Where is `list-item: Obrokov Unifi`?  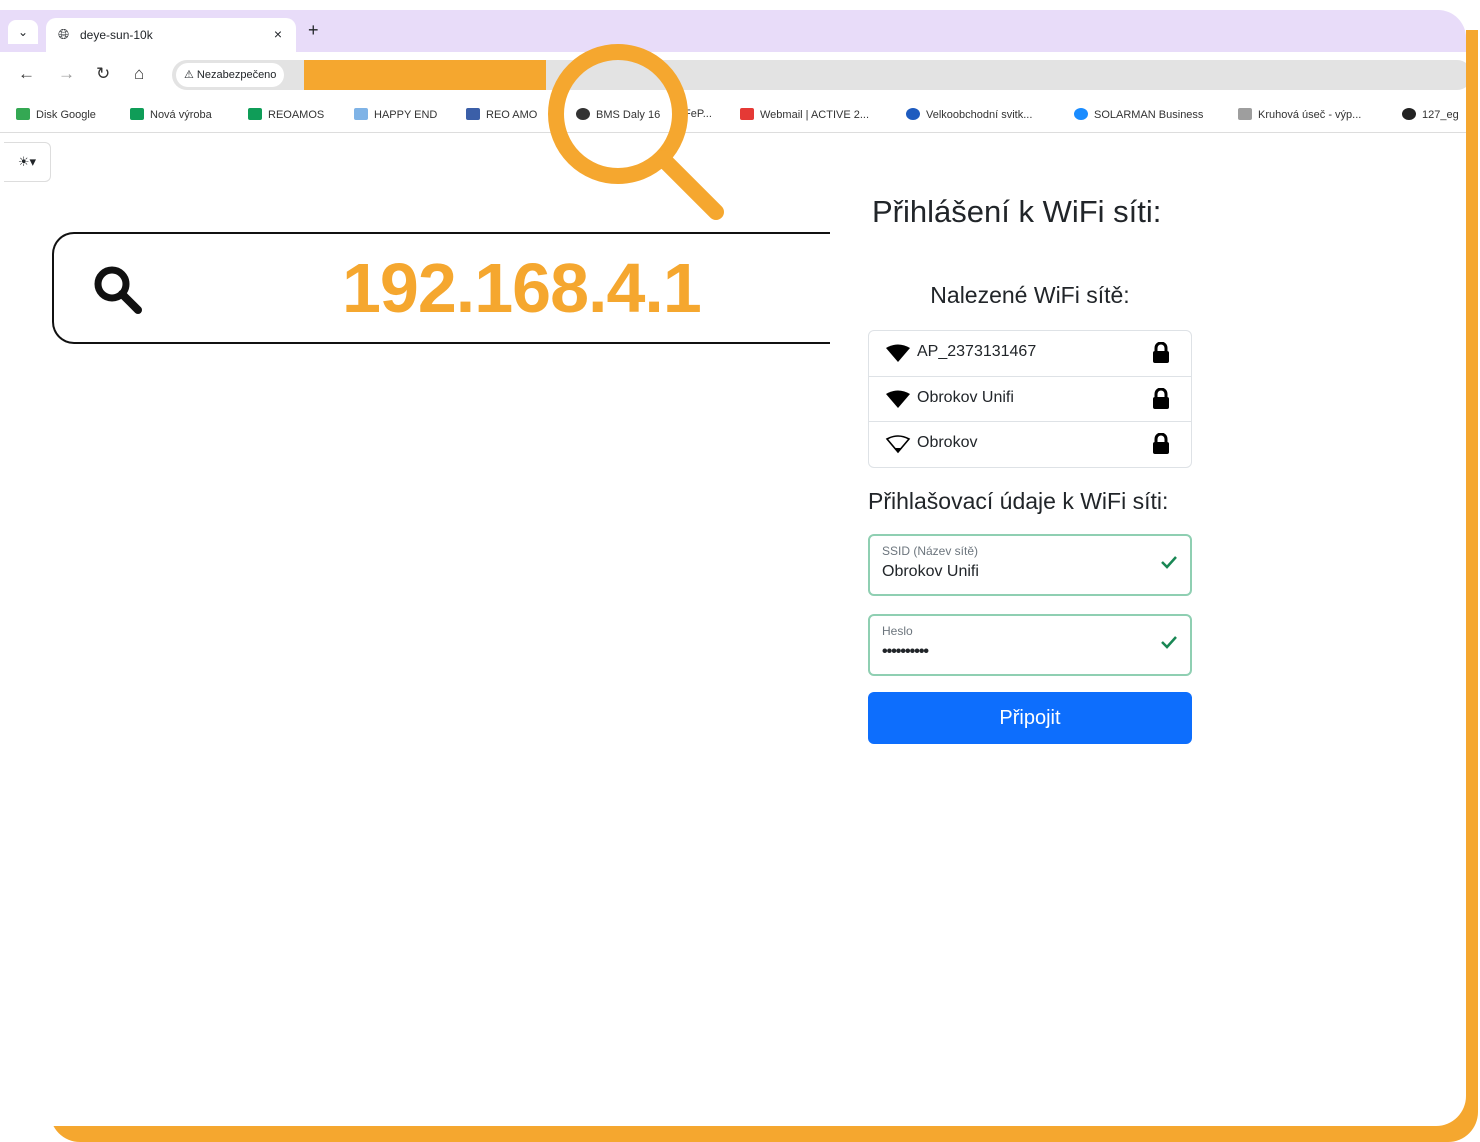 list-item: Obrokov Unifi is located at coordinates (1030, 399).